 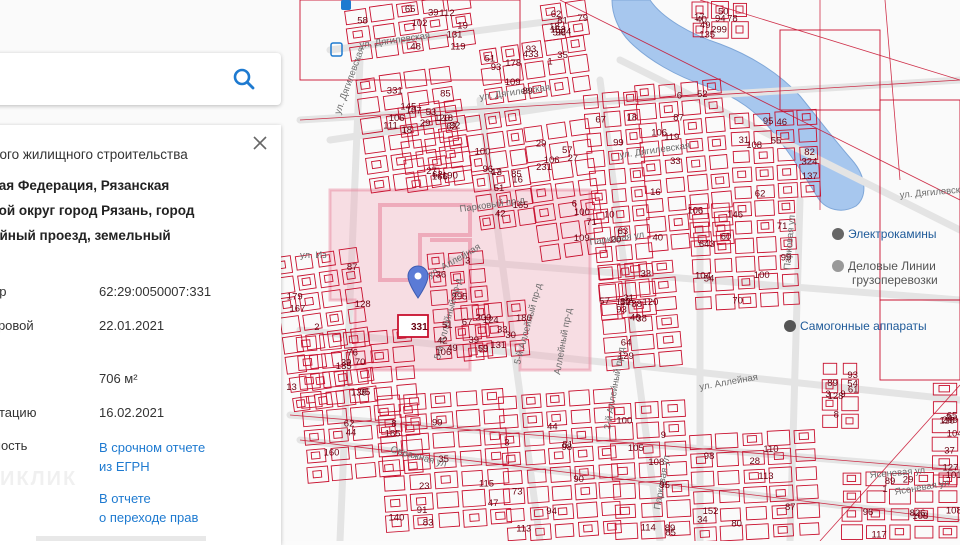 What do you see at coordinates (433, 12) in the screenshot?
I see `parcel-label: 39` at bounding box center [433, 12].